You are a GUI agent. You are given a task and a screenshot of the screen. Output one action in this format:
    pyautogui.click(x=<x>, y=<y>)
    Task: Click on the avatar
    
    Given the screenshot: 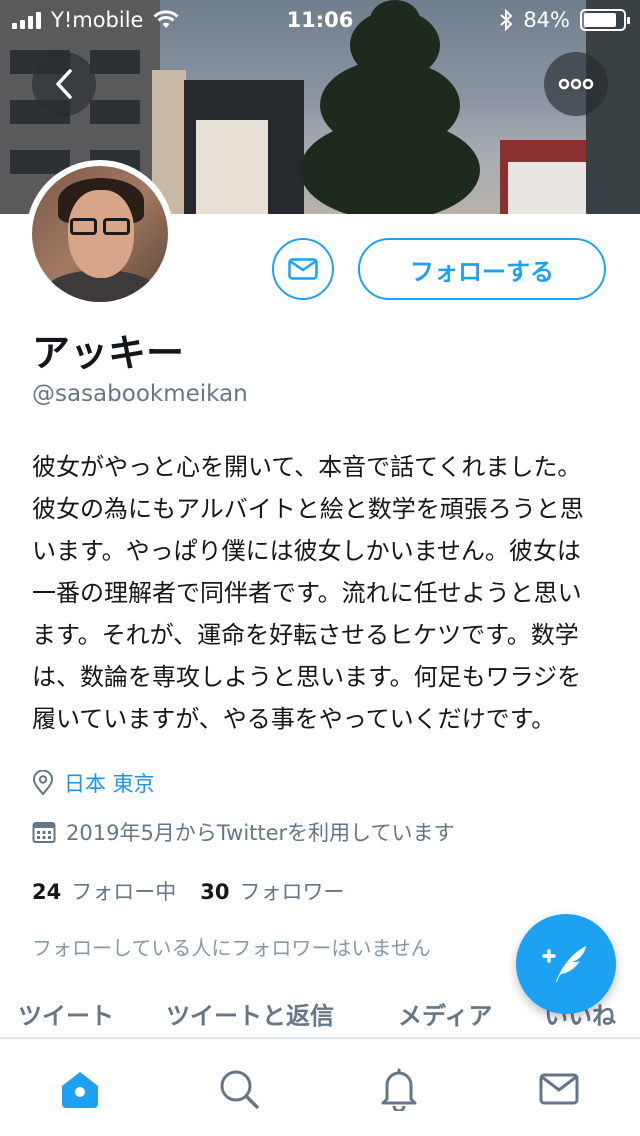 What is the action you would take?
    pyautogui.click(x=100, y=234)
    